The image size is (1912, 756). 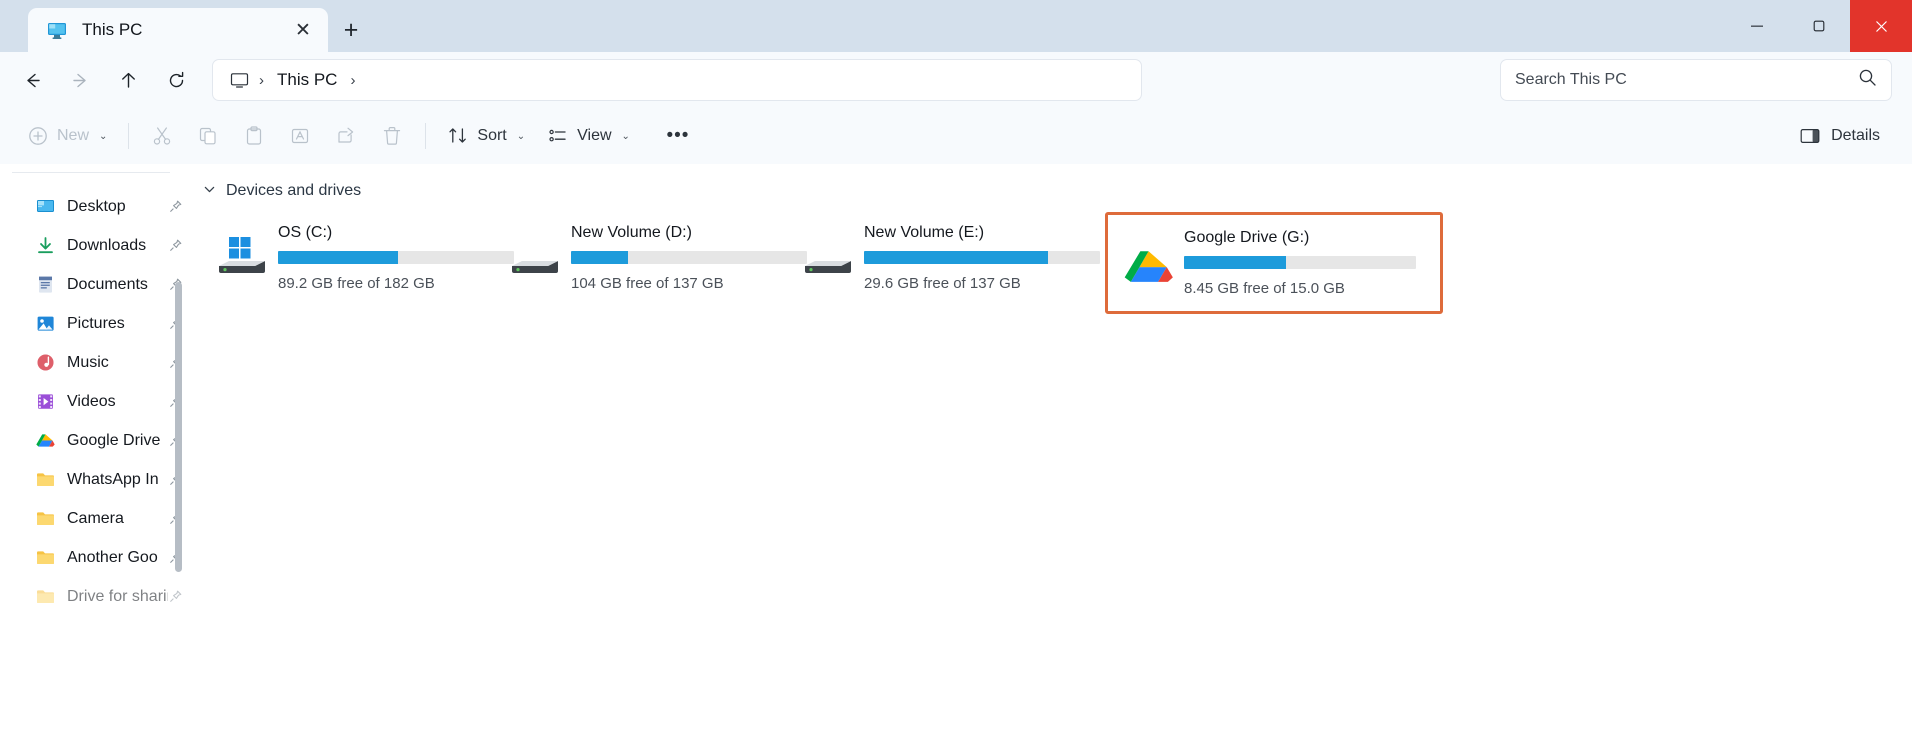 I want to click on sidebar-item-drive-for-sharing: Drive for sharing, so click(x=94, y=596).